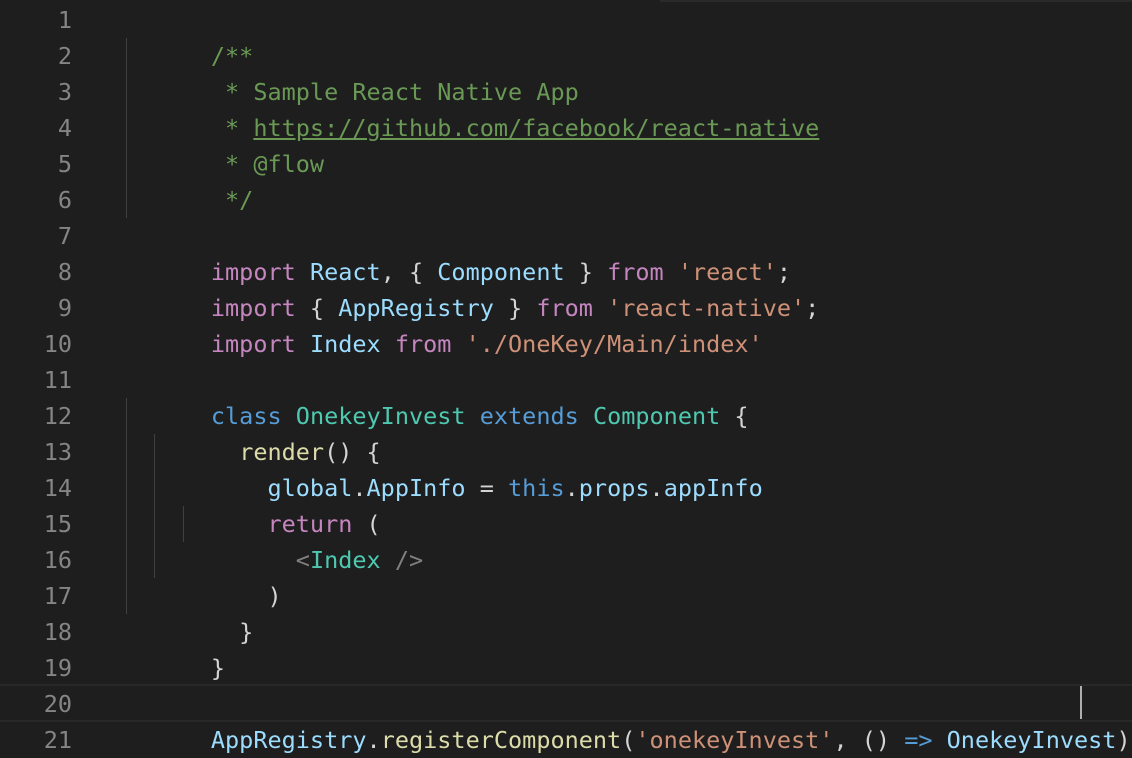  Describe the element at coordinates (57, 668) in the screenshot. I see `line-number: 19` at that location.